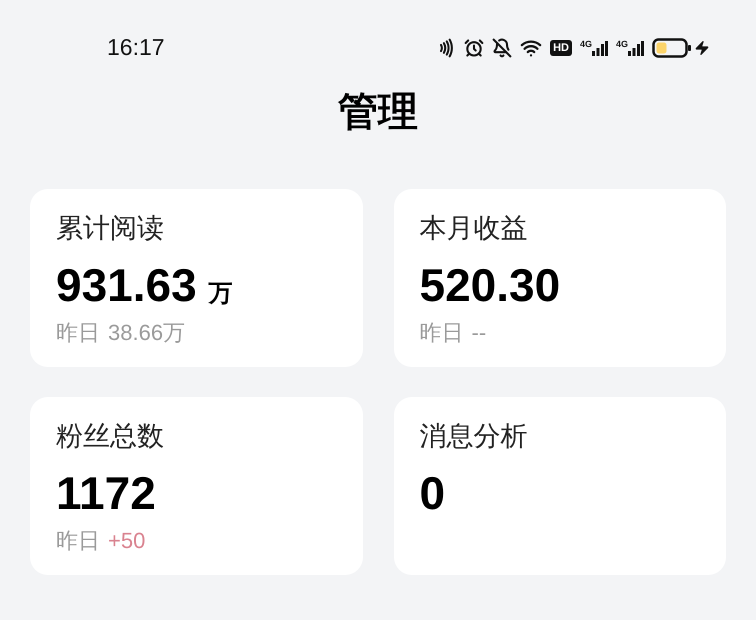 This screenshot has width=756, height=620. What do you see at coordinates (106, 493) in the screenshot?
I see `stat-value: 1172` at bounding box center [106, 493].